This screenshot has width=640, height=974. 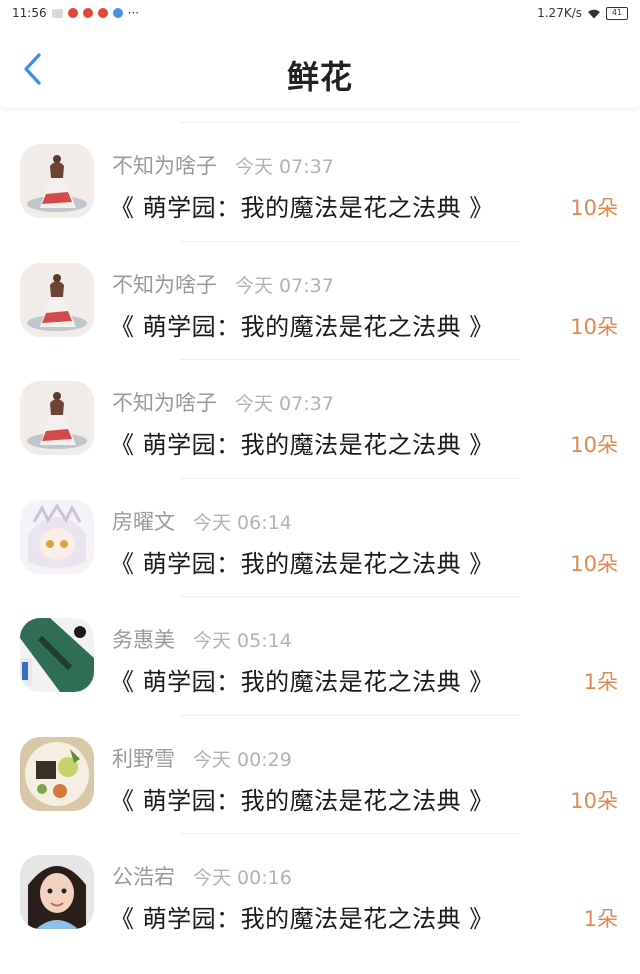 I want to click on browser-icon, so click(x=117, y=13).